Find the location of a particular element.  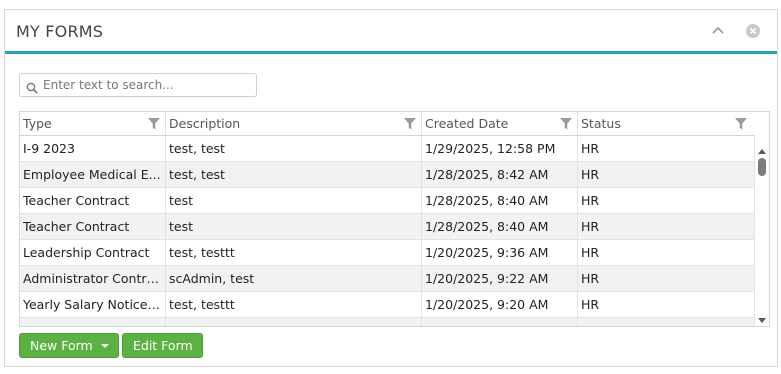

scroll-down-arrow-icon is located at coordinates (762, 316).